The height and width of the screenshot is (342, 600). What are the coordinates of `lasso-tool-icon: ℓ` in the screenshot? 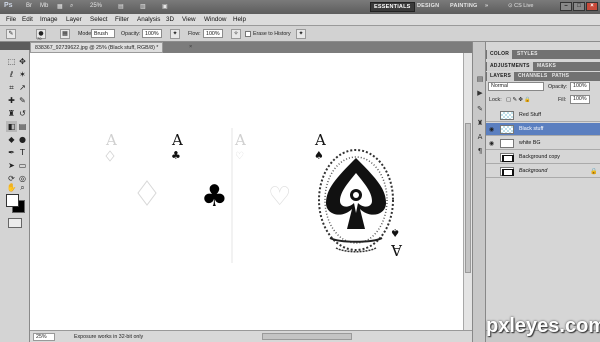 It's located at (11, 74).